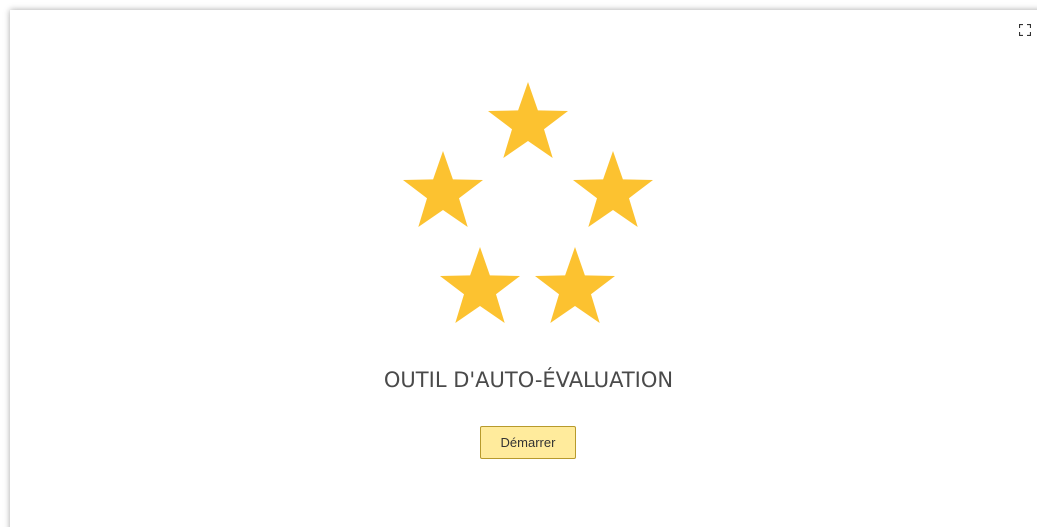 The width and height of the screenshot is (1037, 527). What do you see at coordinates (1025, 30) in the screenshot?
I see `fullscreen-icon` at bounding box center [1025, 30].